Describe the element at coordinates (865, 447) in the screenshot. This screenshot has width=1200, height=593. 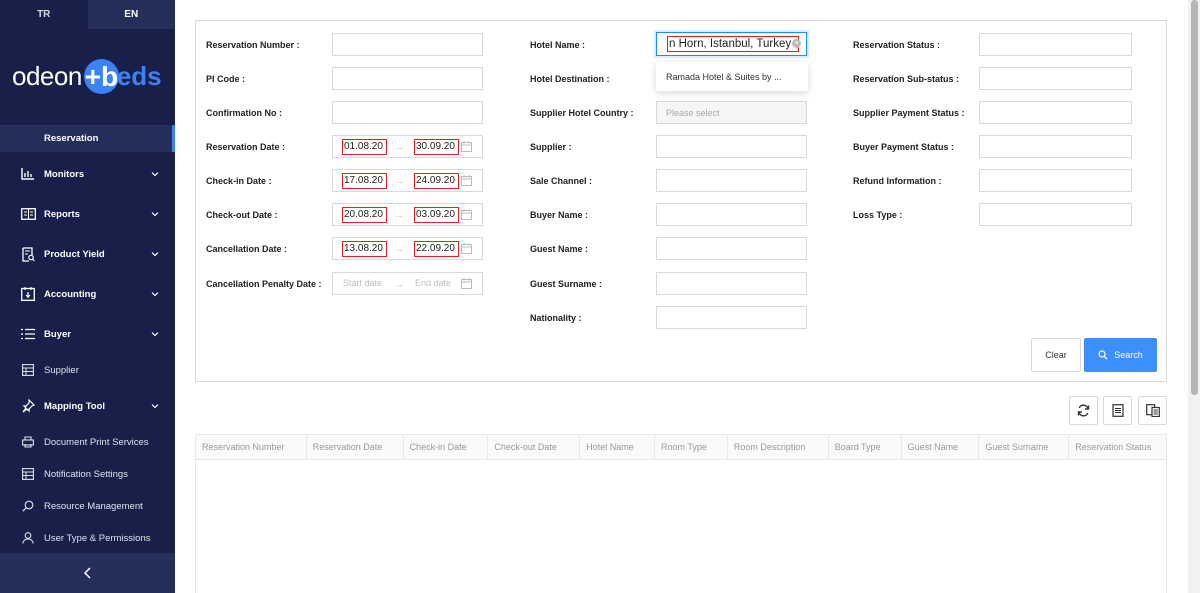
I see `column-header: Board Type` at that location.